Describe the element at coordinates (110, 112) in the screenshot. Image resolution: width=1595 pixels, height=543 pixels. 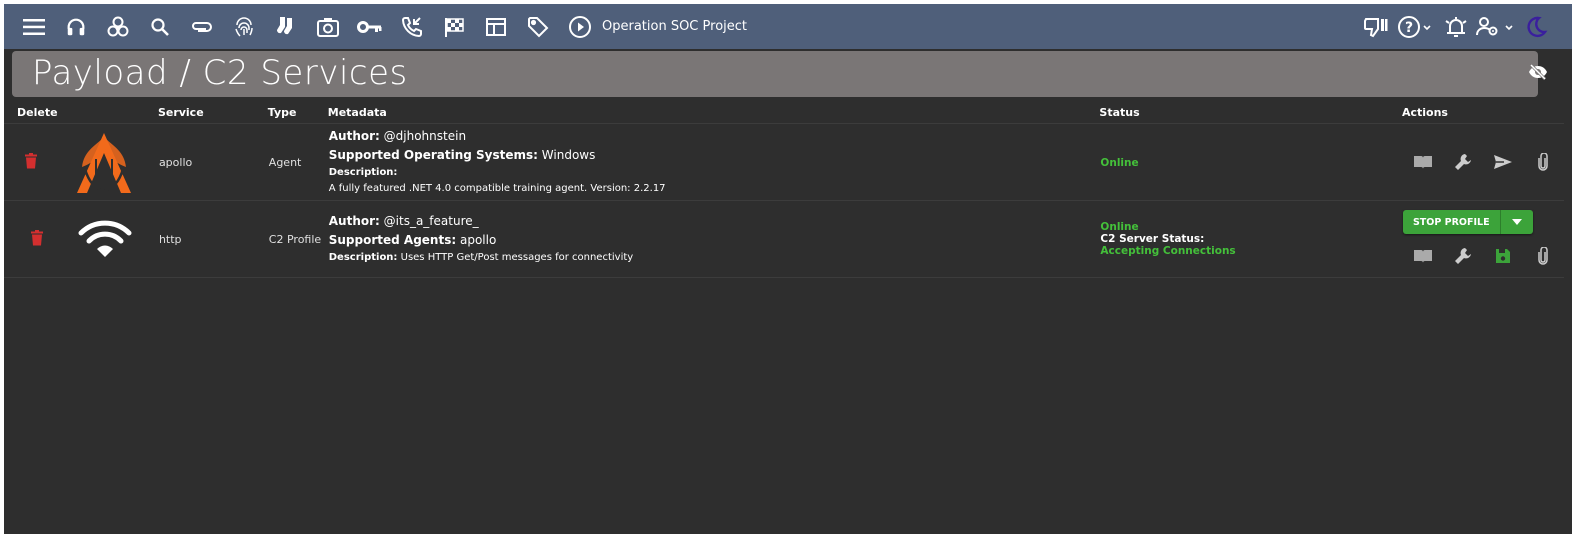
I see `column-header-icon` at that location.